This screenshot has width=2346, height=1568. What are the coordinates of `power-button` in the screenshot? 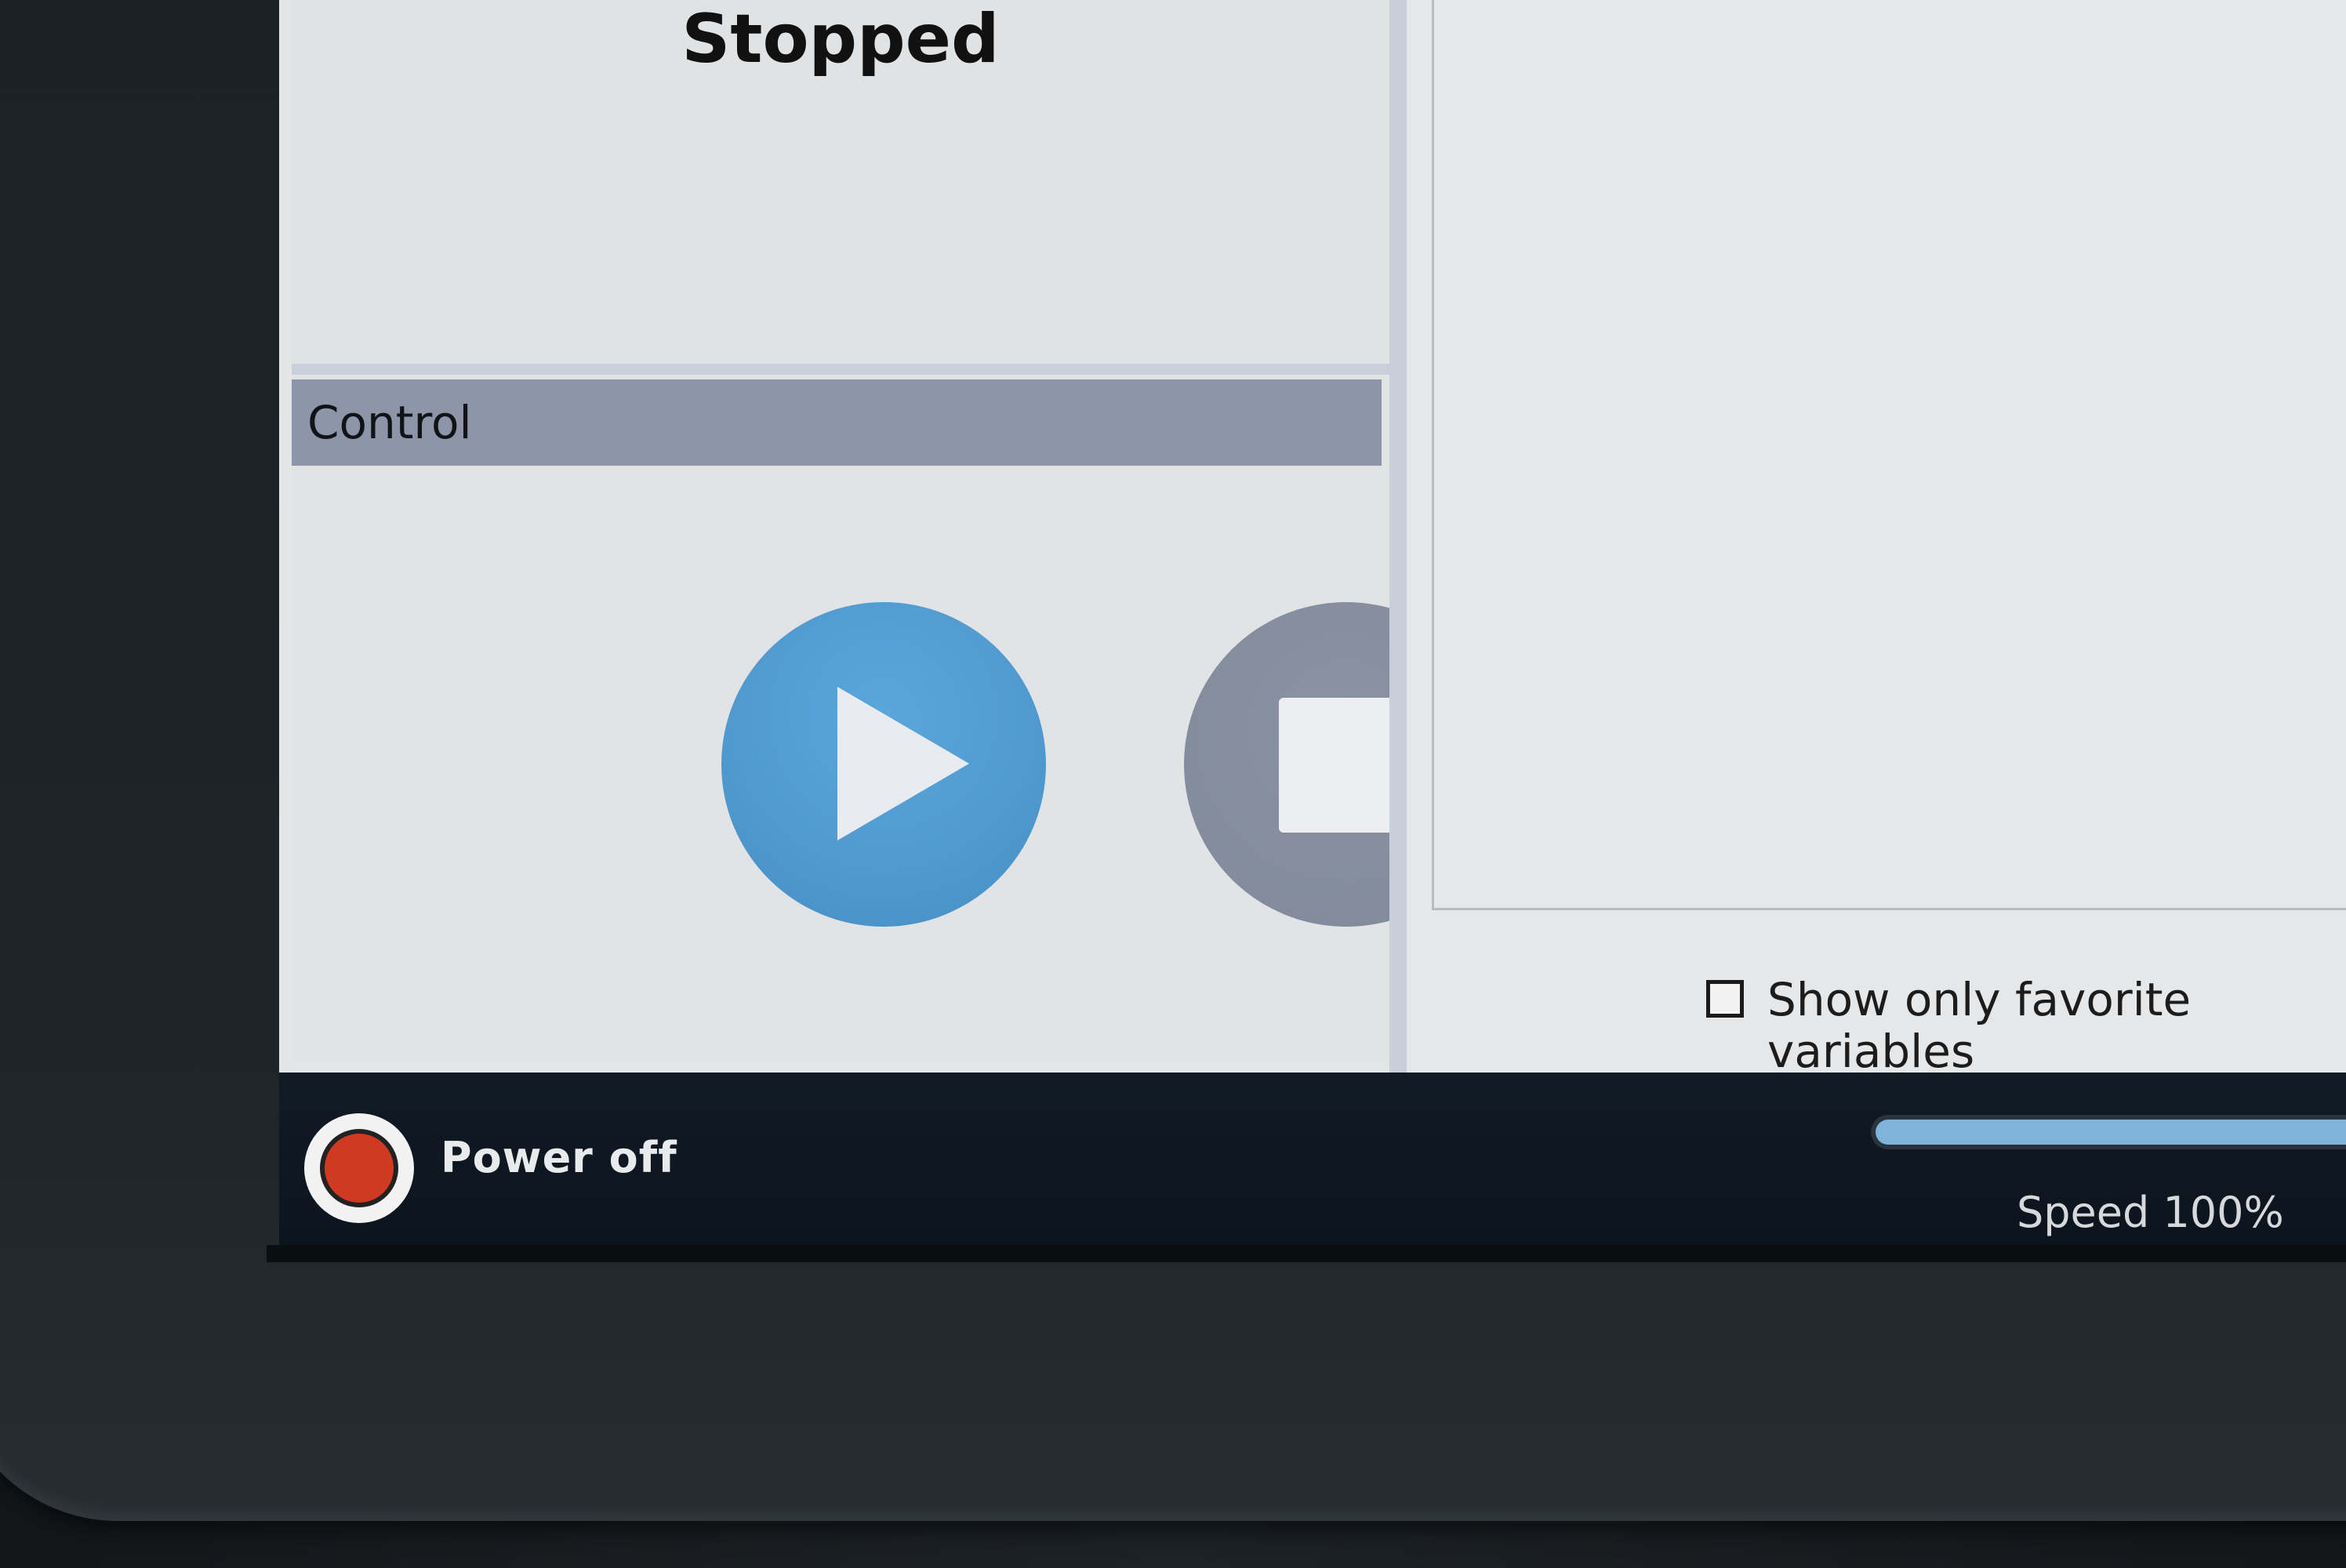 It's located at (359, 1168).